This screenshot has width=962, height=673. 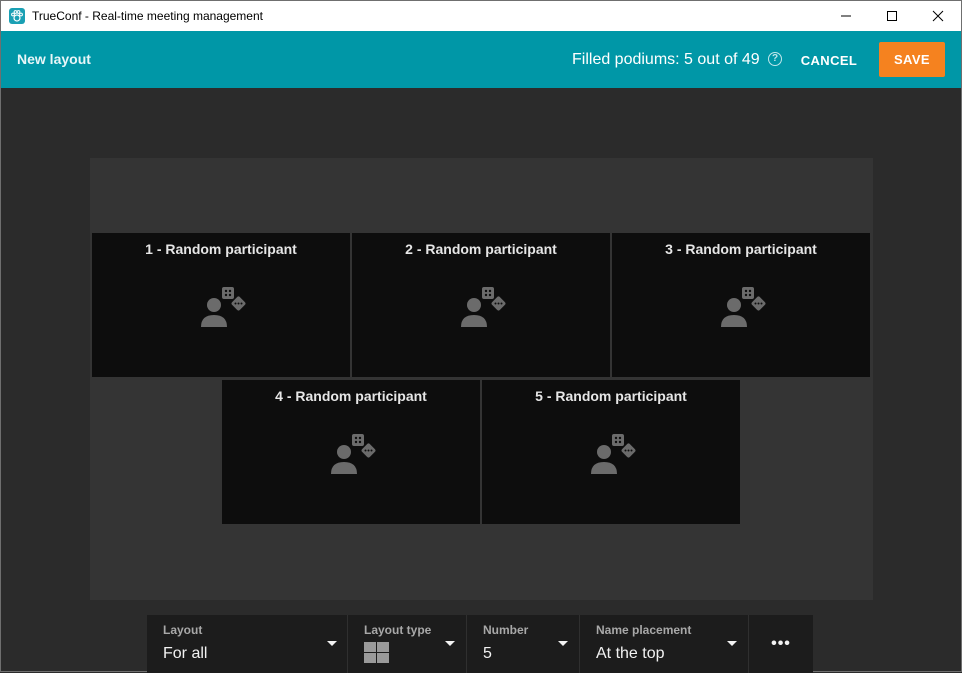 I want to click on podium-label: 2 - Random participant, so click(x=481, y=249).